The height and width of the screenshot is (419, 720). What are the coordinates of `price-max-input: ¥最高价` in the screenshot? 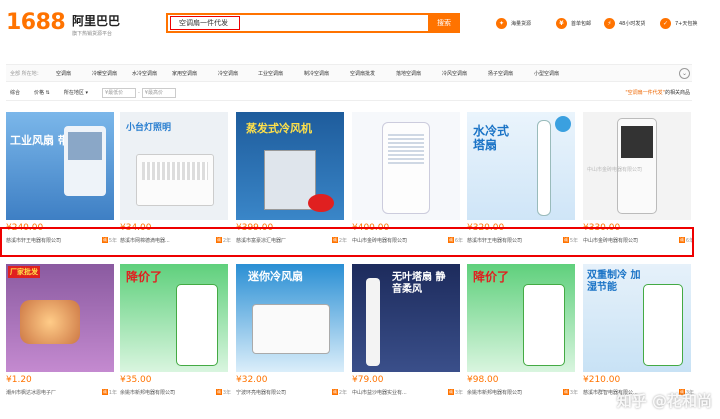 It's located at (158, 92).